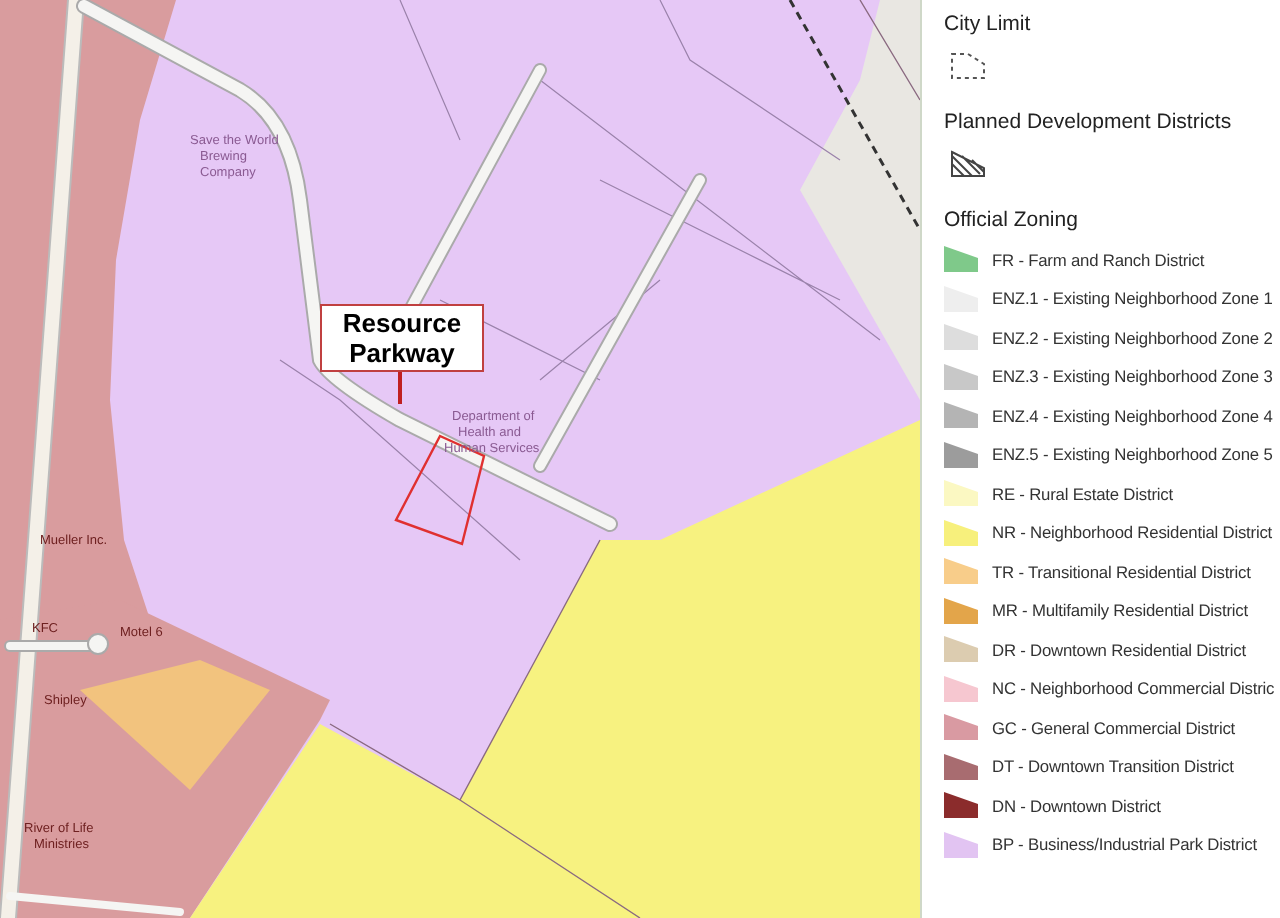 Image resolution: width=1280 pixels, height=918 pixels. Describe the element at coordinates (1119, 649) in the screenshot. I see `zone-label: DR - Downtown Residential District` at that location.